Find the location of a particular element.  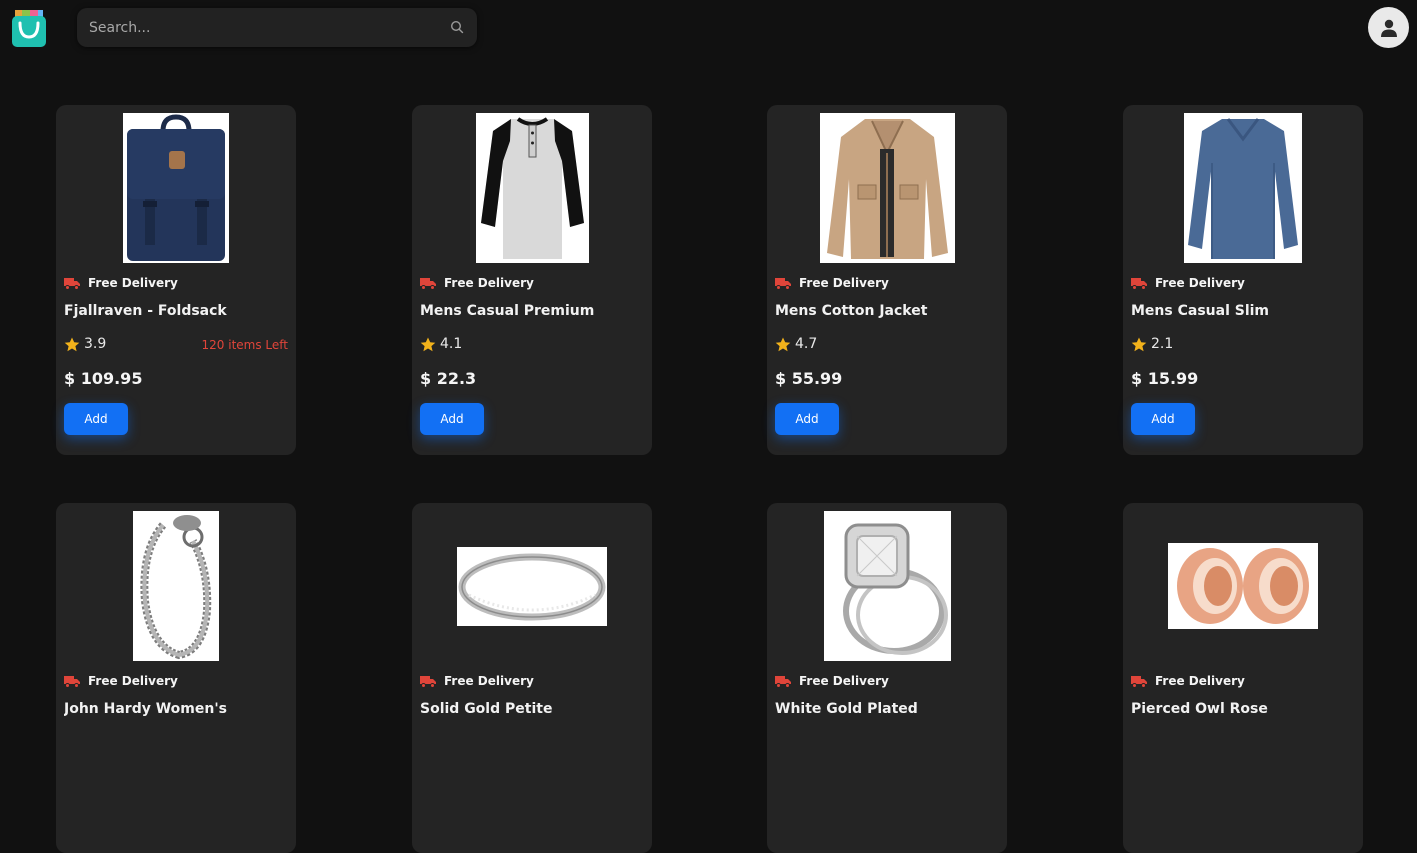

product-card: Free Delivery Pierced Owl Rose is located at coordinates (1243, 678).